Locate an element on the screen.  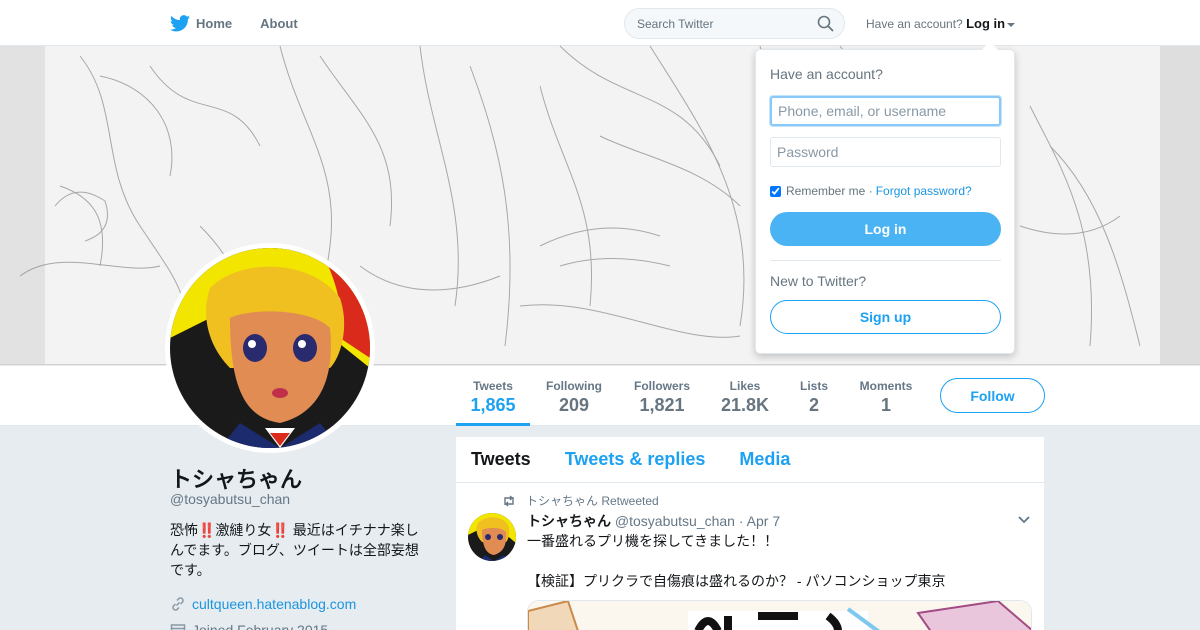
new-to-twitter: New to Twitter? is located at coordinates (818, 281).